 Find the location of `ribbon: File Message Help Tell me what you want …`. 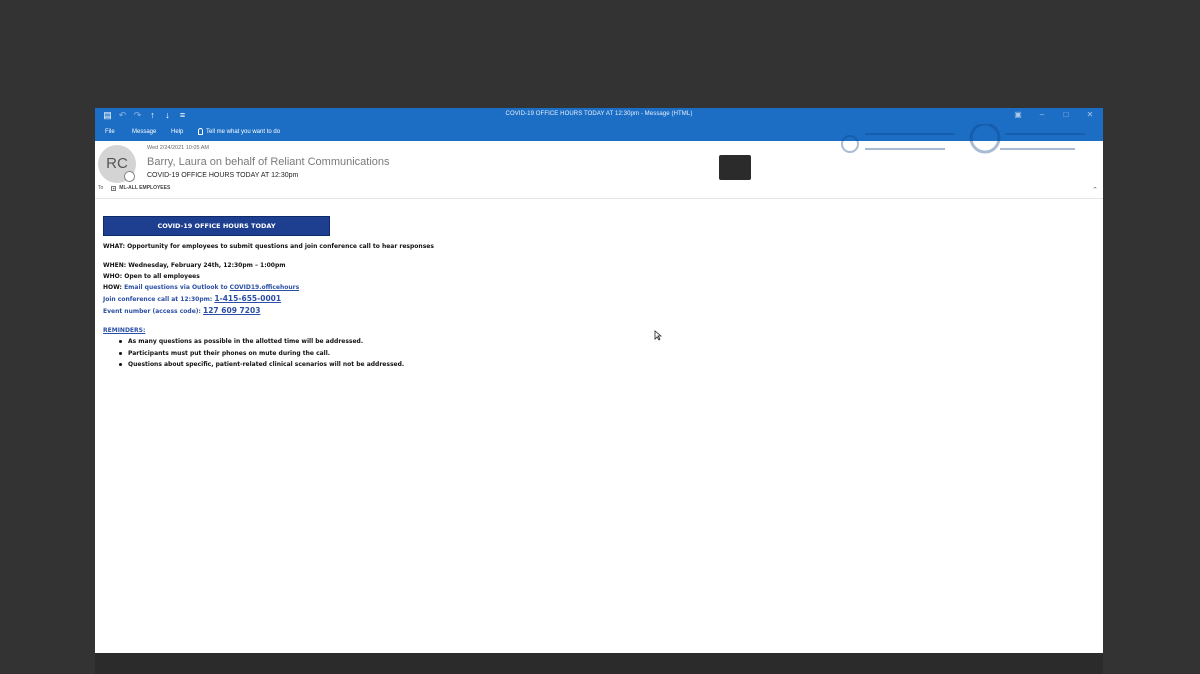

ribbon: File Message Help Tell me what you want … is located at coordinates (599, 139).